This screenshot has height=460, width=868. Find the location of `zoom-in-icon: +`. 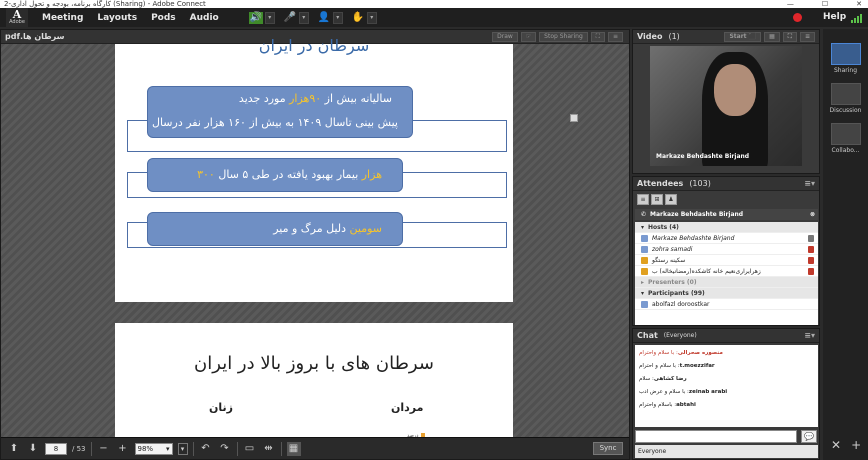

zoom-in-icon: + is located at coordinates (123, 449).